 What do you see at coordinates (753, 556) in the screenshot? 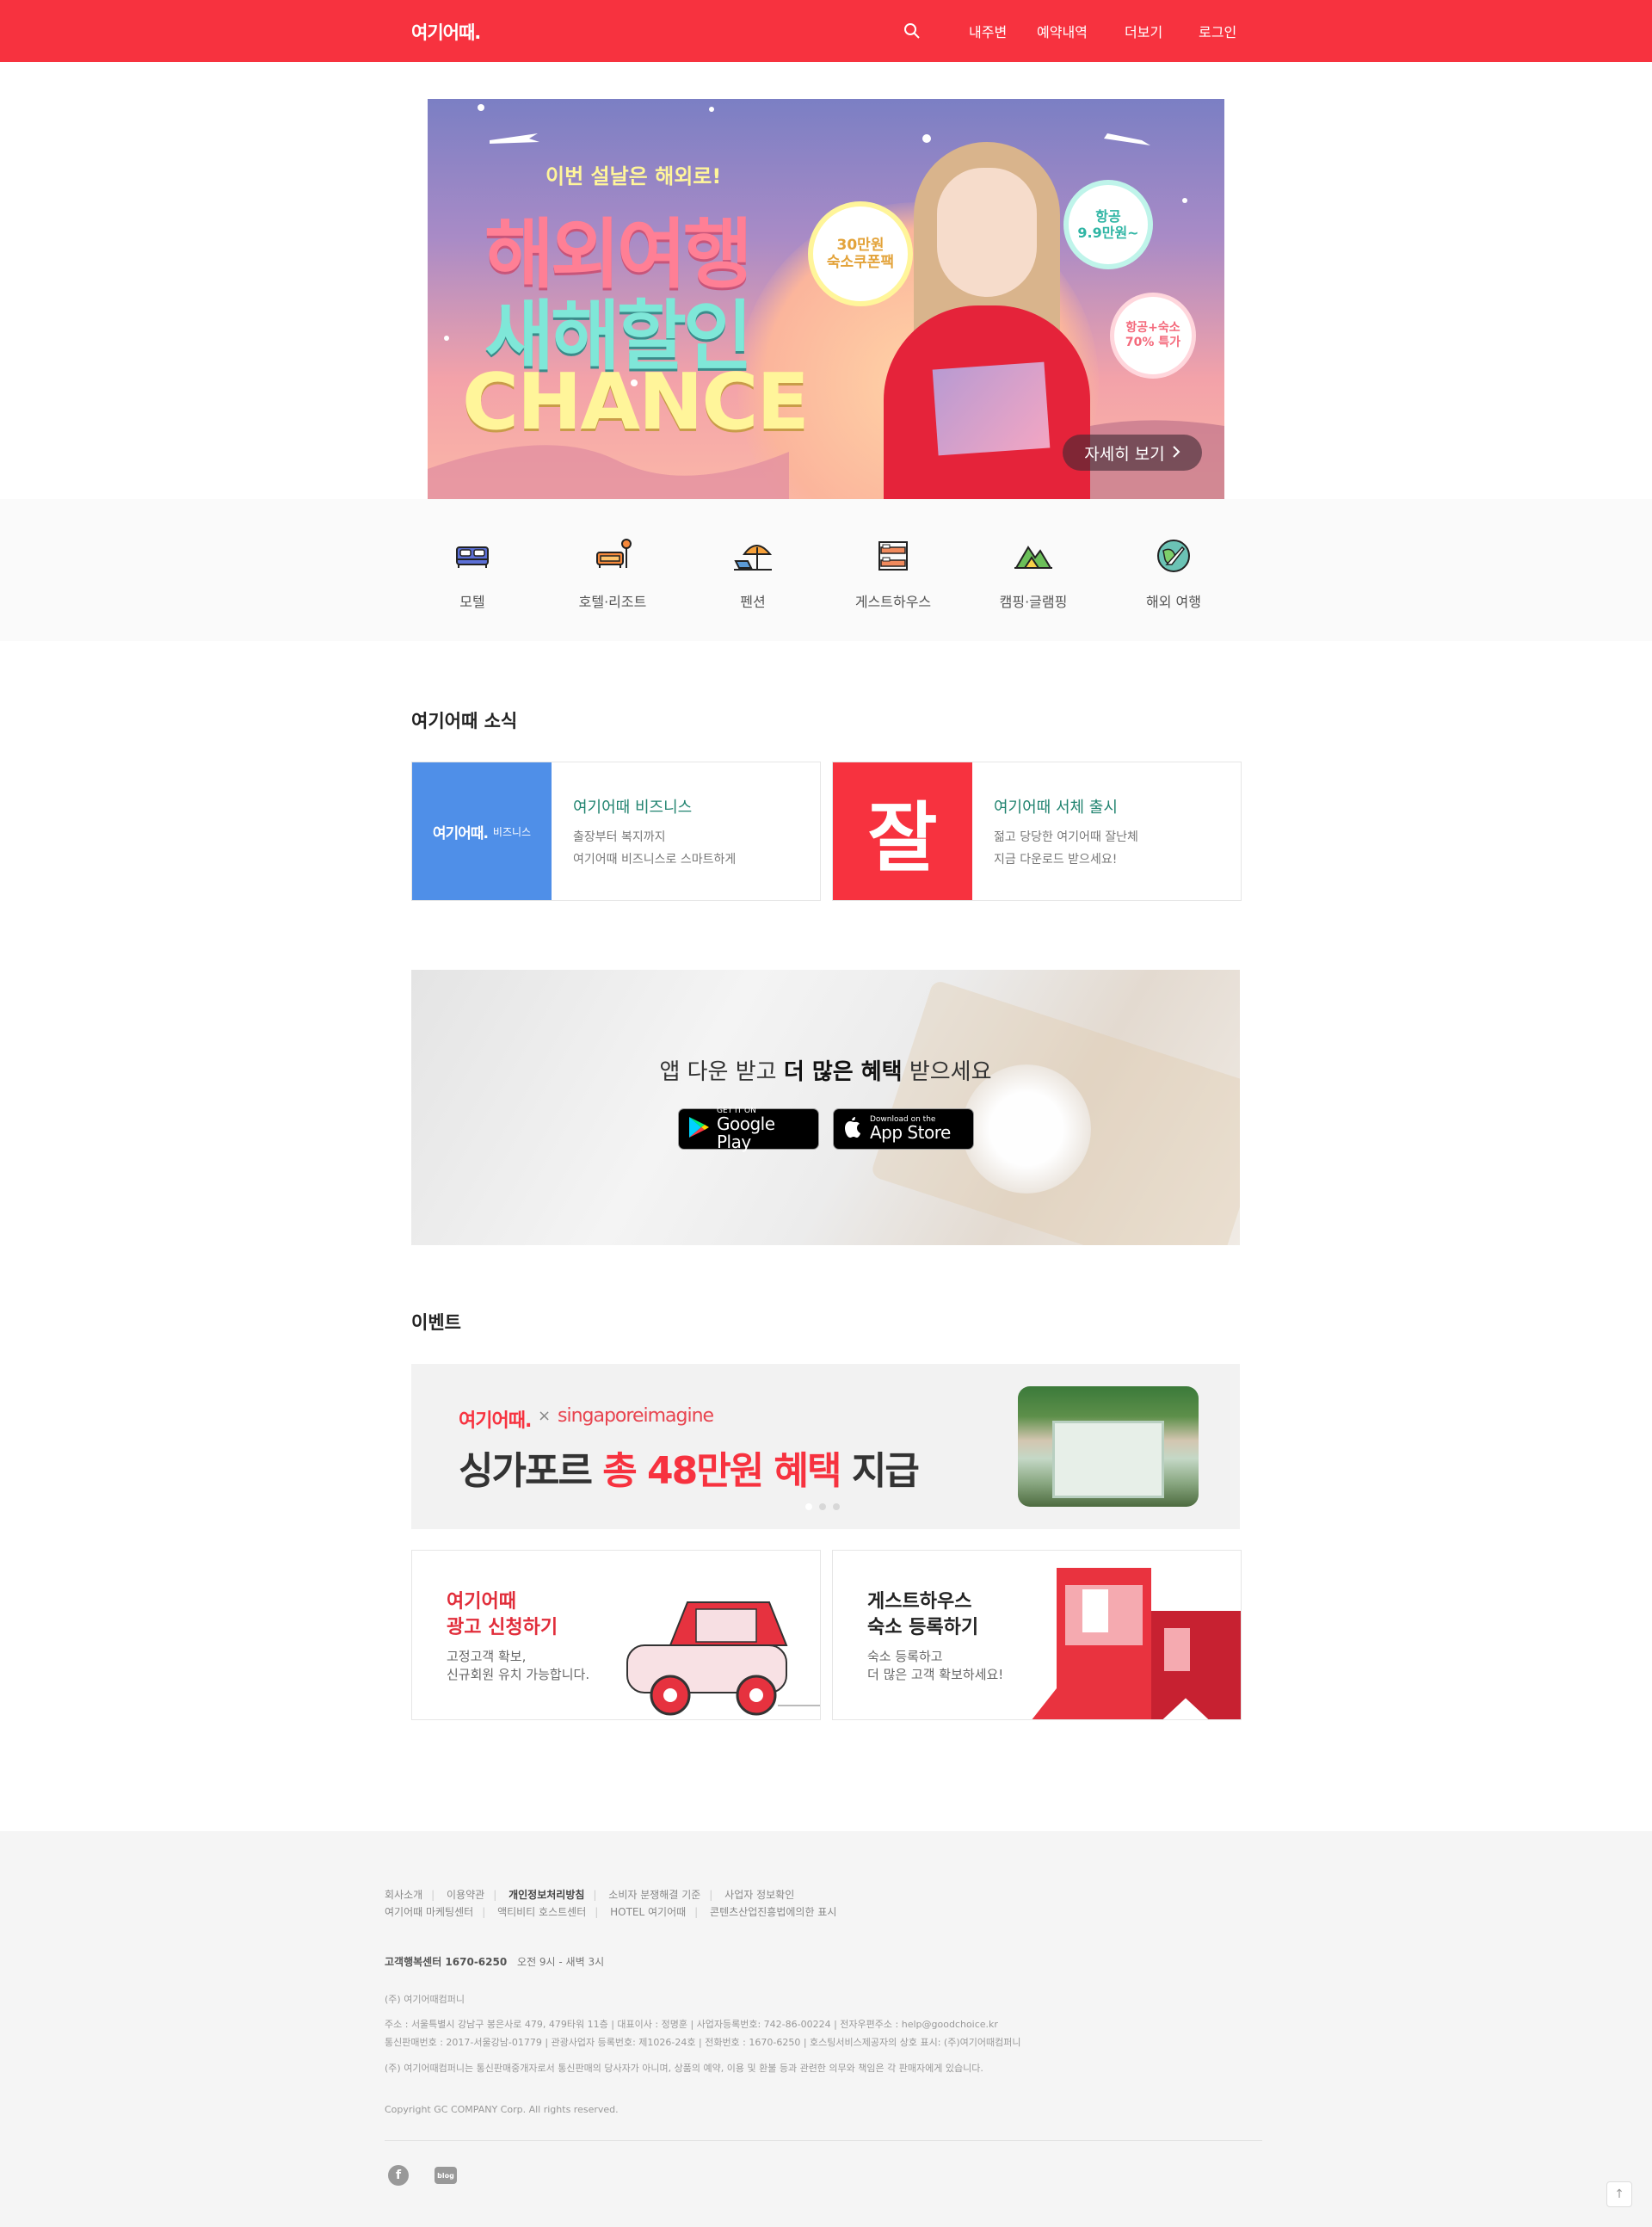
I see `beach-umbrella-icon` at bounding box center [753, 556].